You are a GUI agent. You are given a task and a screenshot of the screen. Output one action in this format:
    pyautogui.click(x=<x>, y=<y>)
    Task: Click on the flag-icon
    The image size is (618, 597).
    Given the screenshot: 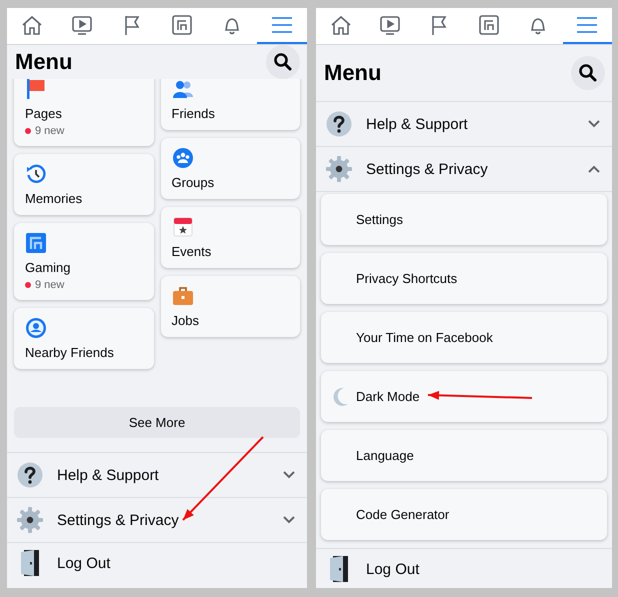 What is the action you would take?
    pyautogui.click(x=36, y=89)
    